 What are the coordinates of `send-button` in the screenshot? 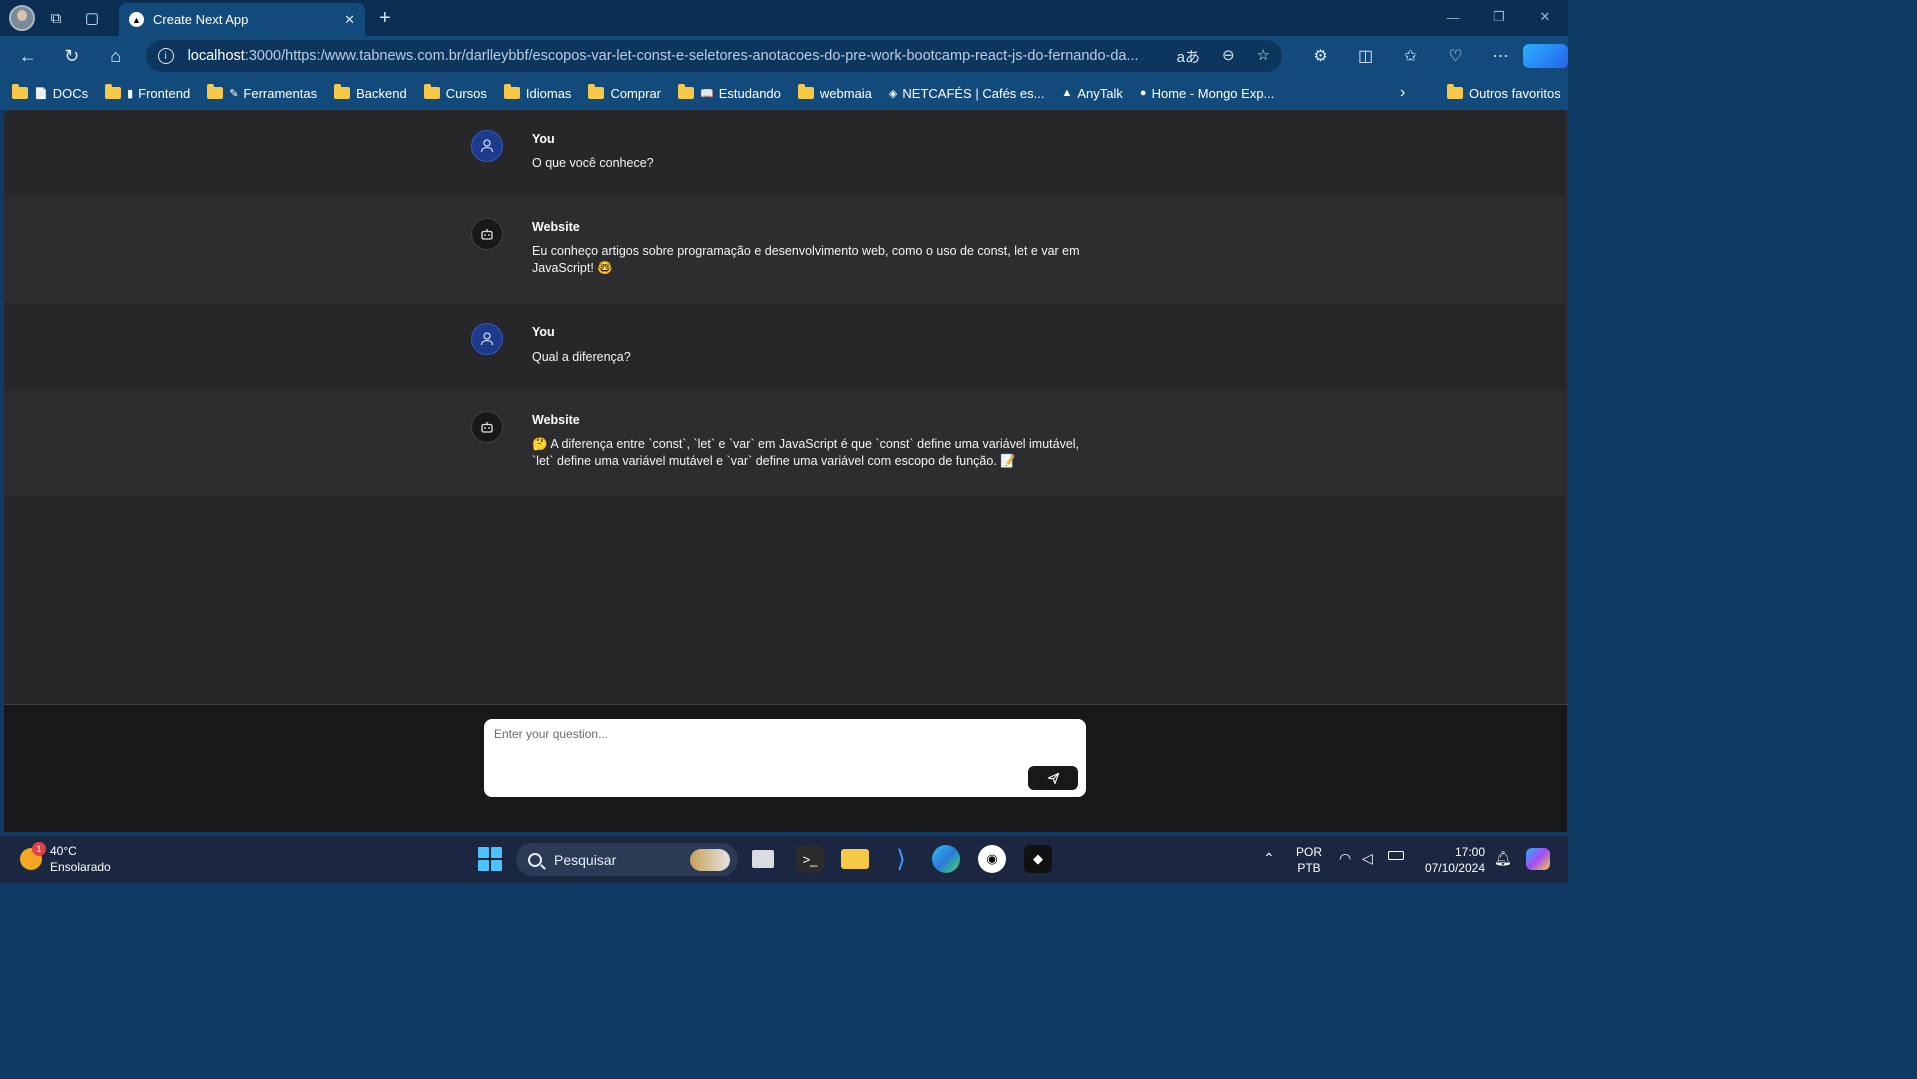 It's located at (1053, 778).